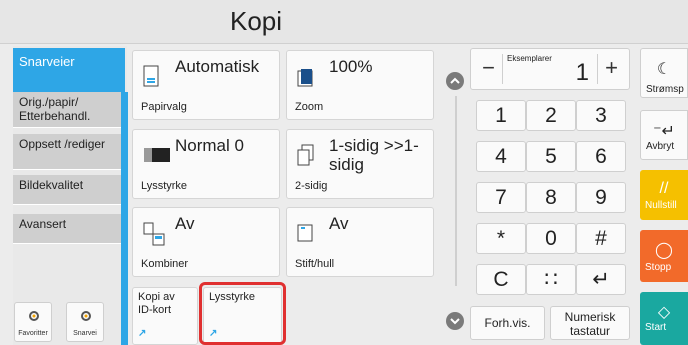  What do you see at coordinates (601, 115) in the screenshot?
I see `key-3: 3` at bounding box center [601, 115].